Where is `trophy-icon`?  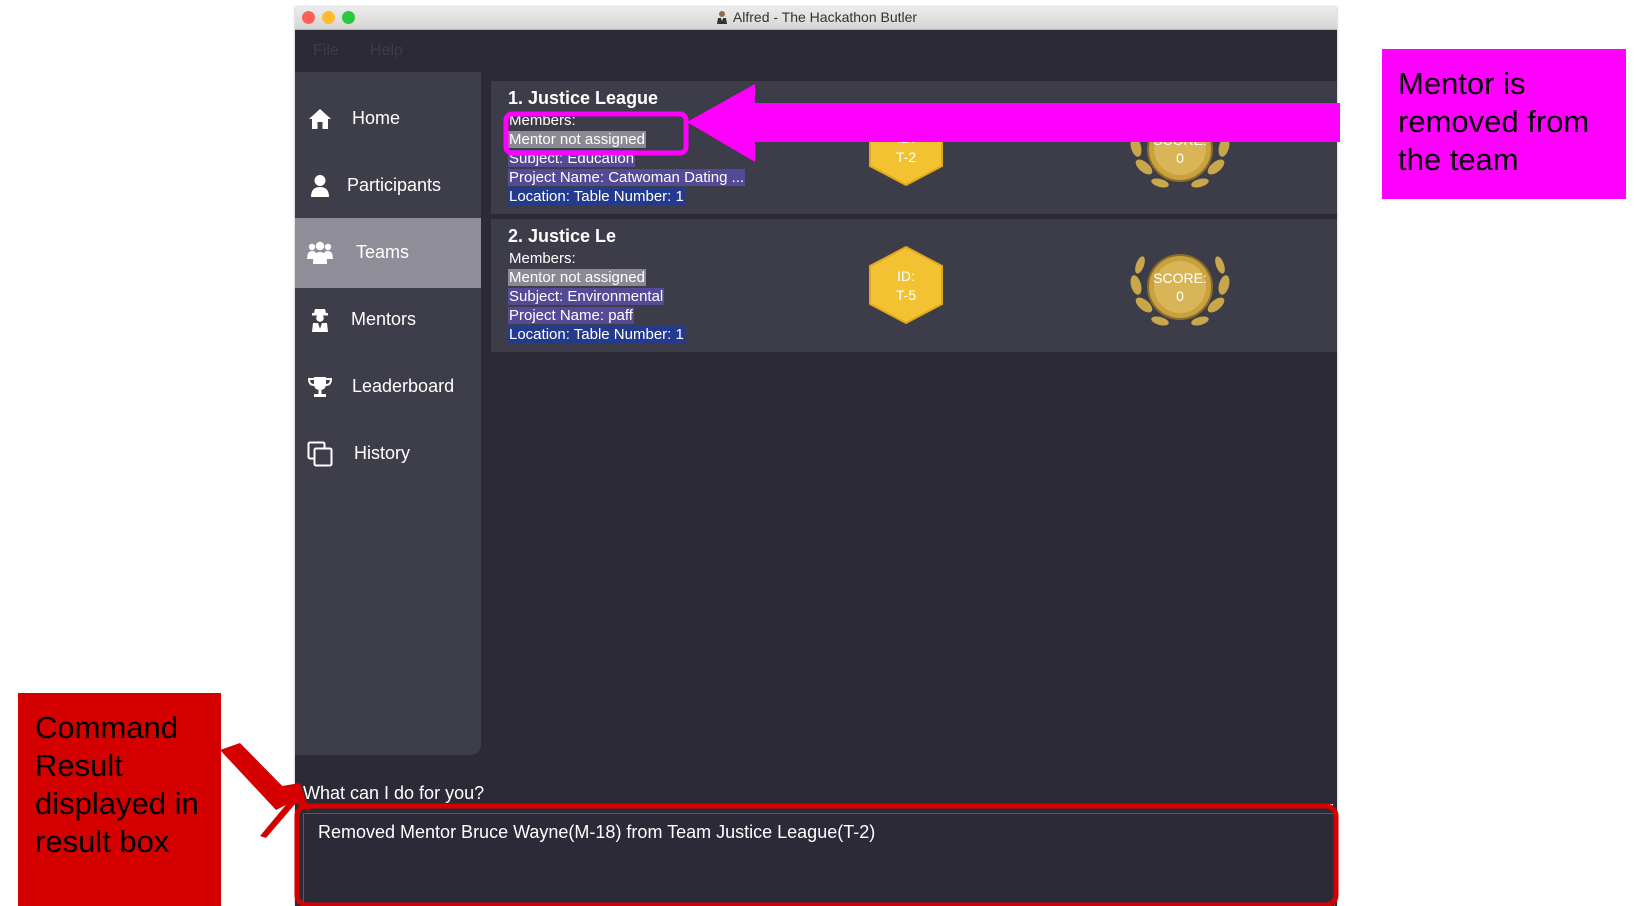 trophy-icon is located at coordinates (320, 387).